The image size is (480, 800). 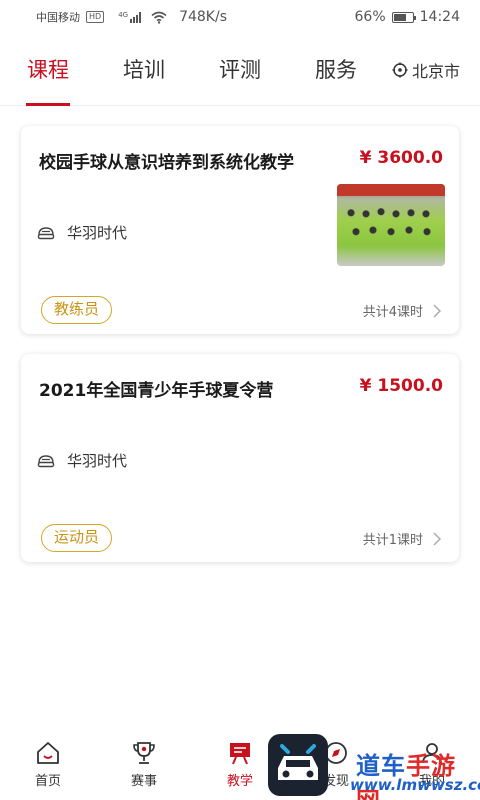 I want to click on top-tab-bar: 课程 培训 评测 服务 北京市, so click(x=240, y=70).